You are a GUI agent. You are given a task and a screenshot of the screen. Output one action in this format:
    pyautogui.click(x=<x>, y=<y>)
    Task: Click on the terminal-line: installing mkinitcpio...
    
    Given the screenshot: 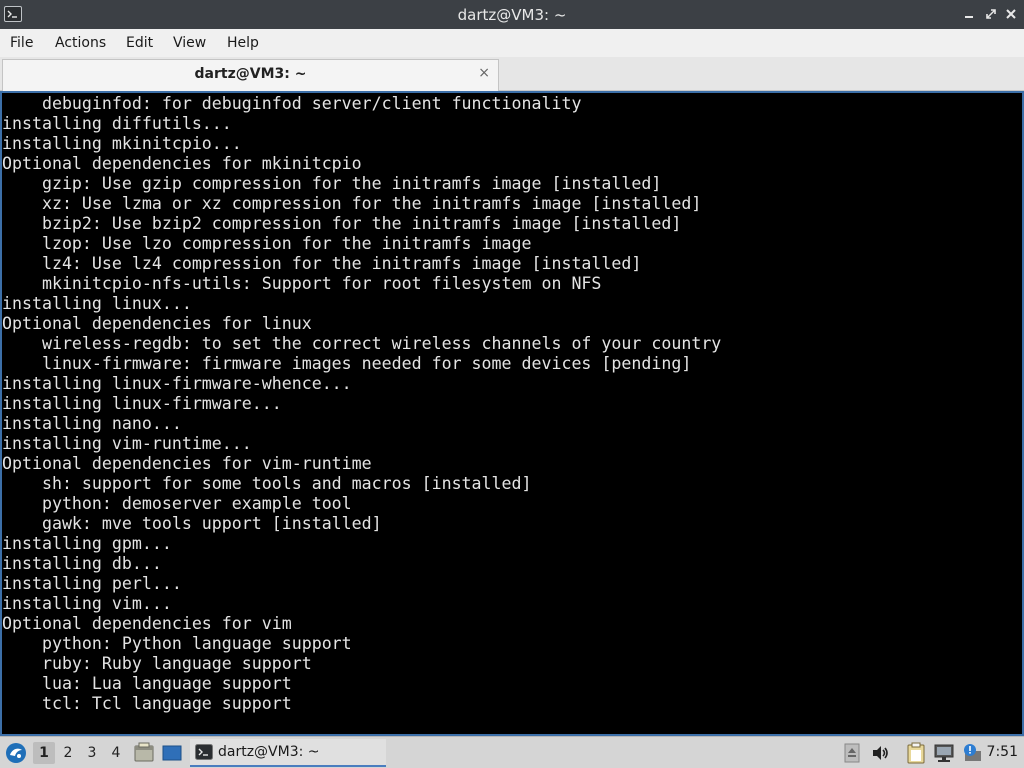 What is the action you would take?
    pyautogui.click(x=122, y=143)
    